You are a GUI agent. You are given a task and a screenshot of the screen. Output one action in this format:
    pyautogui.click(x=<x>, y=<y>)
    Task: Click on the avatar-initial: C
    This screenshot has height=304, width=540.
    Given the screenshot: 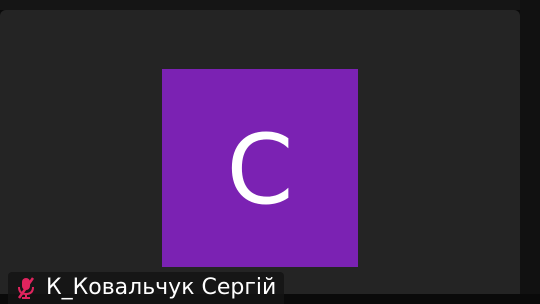 What is the action you would take?
    pyautogui.click(x=260, y=170)
    